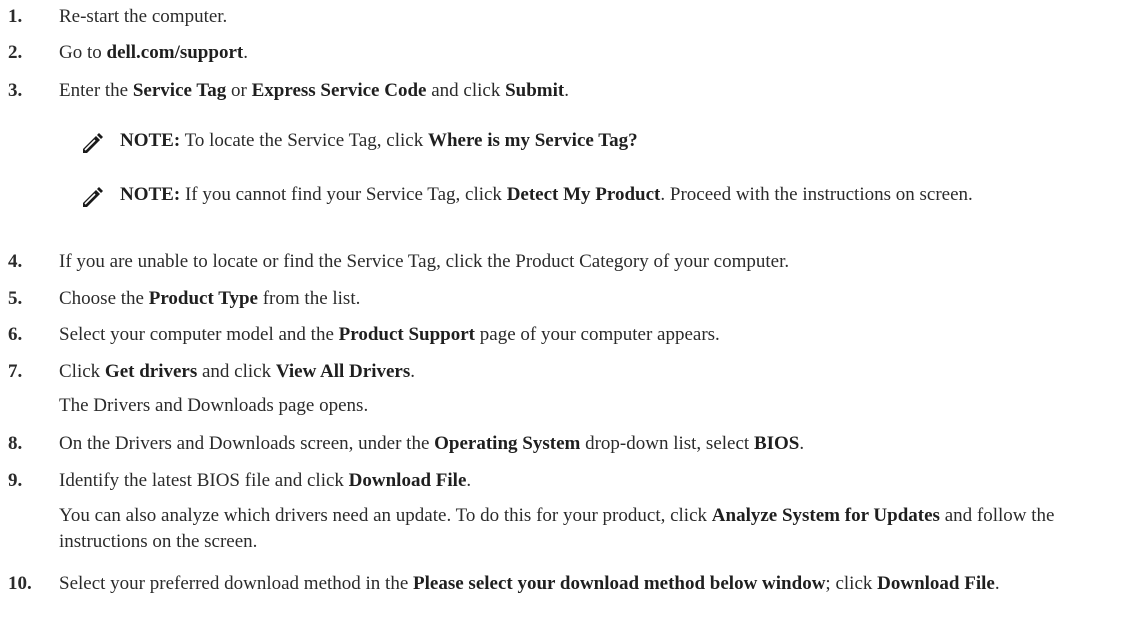 The image size is (1121, 631). What do you see at coordinates (199, 334) in the screenshot?
I see `text-run: Select your computer model and the` at bounding box center [199, 334].